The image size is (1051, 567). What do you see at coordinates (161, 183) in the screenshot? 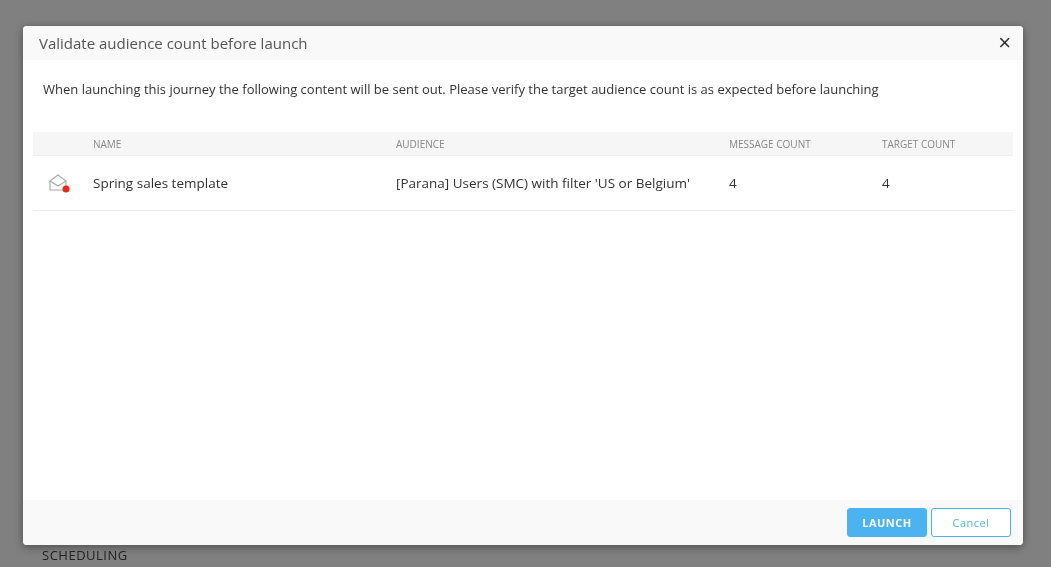
I see `table-cell: Spring sales template` at bounding box center [161, 183].